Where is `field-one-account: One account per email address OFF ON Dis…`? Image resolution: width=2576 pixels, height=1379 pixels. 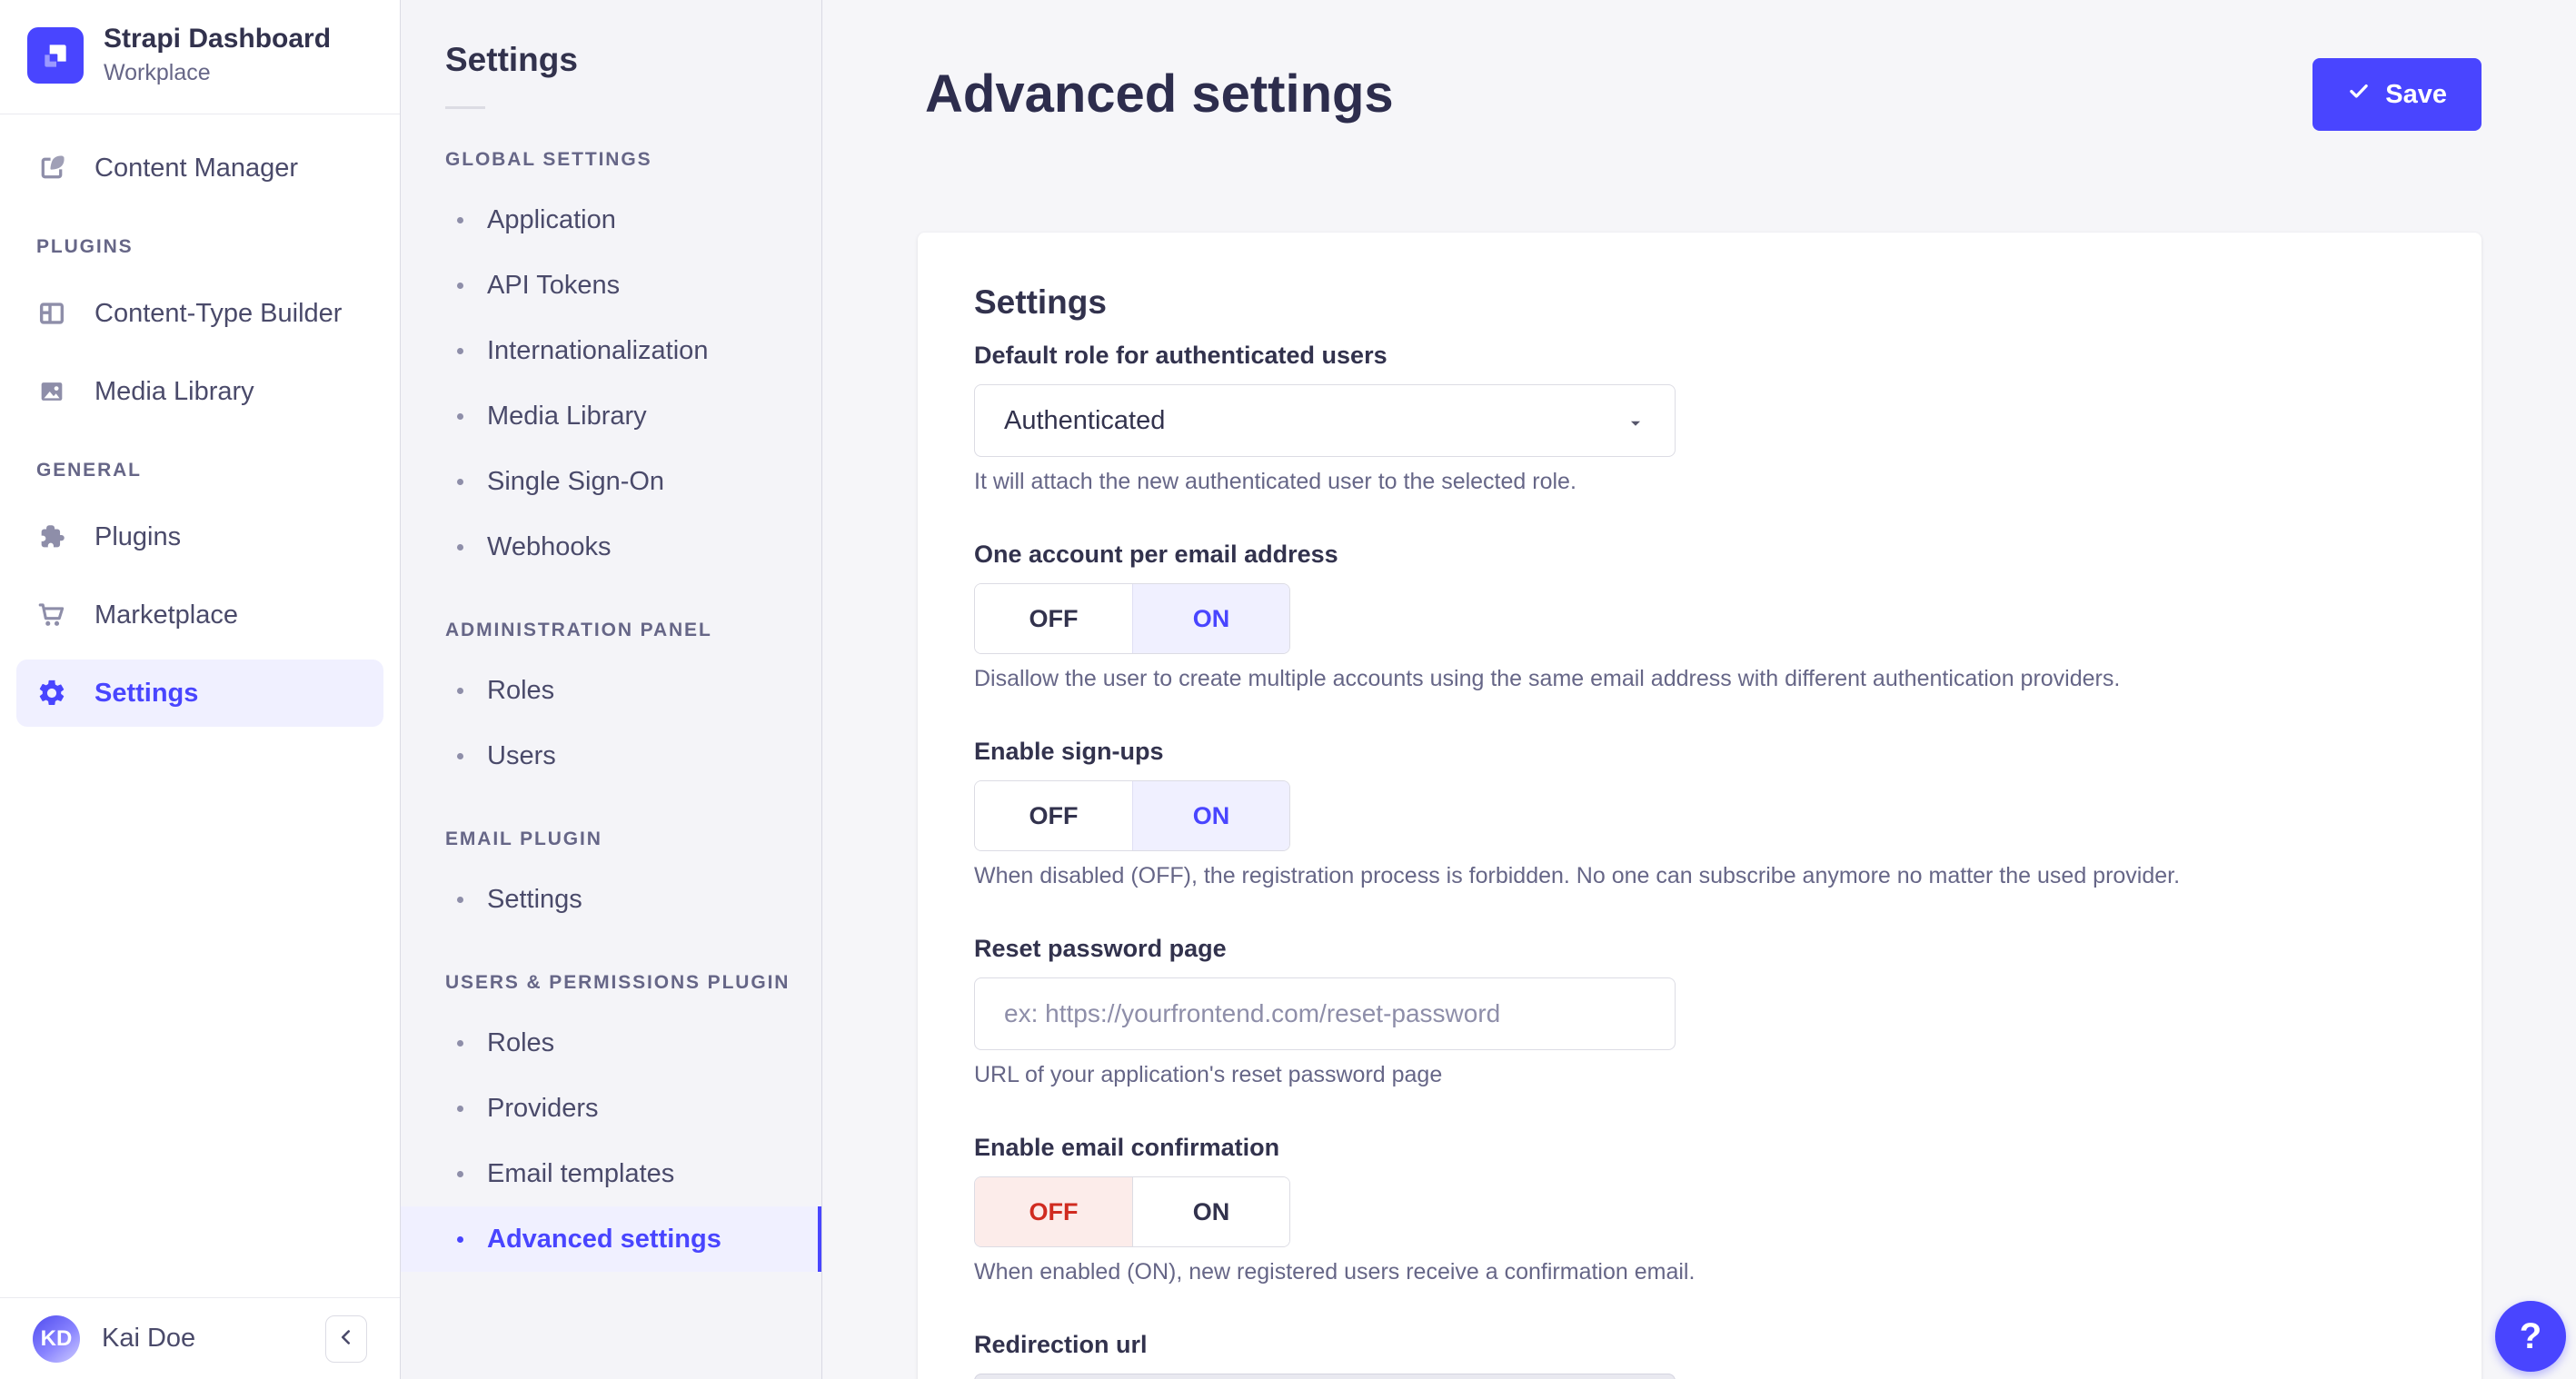
field-one-account: One account per email address OFF ON Dis… is located at coordinates (1700, 616).